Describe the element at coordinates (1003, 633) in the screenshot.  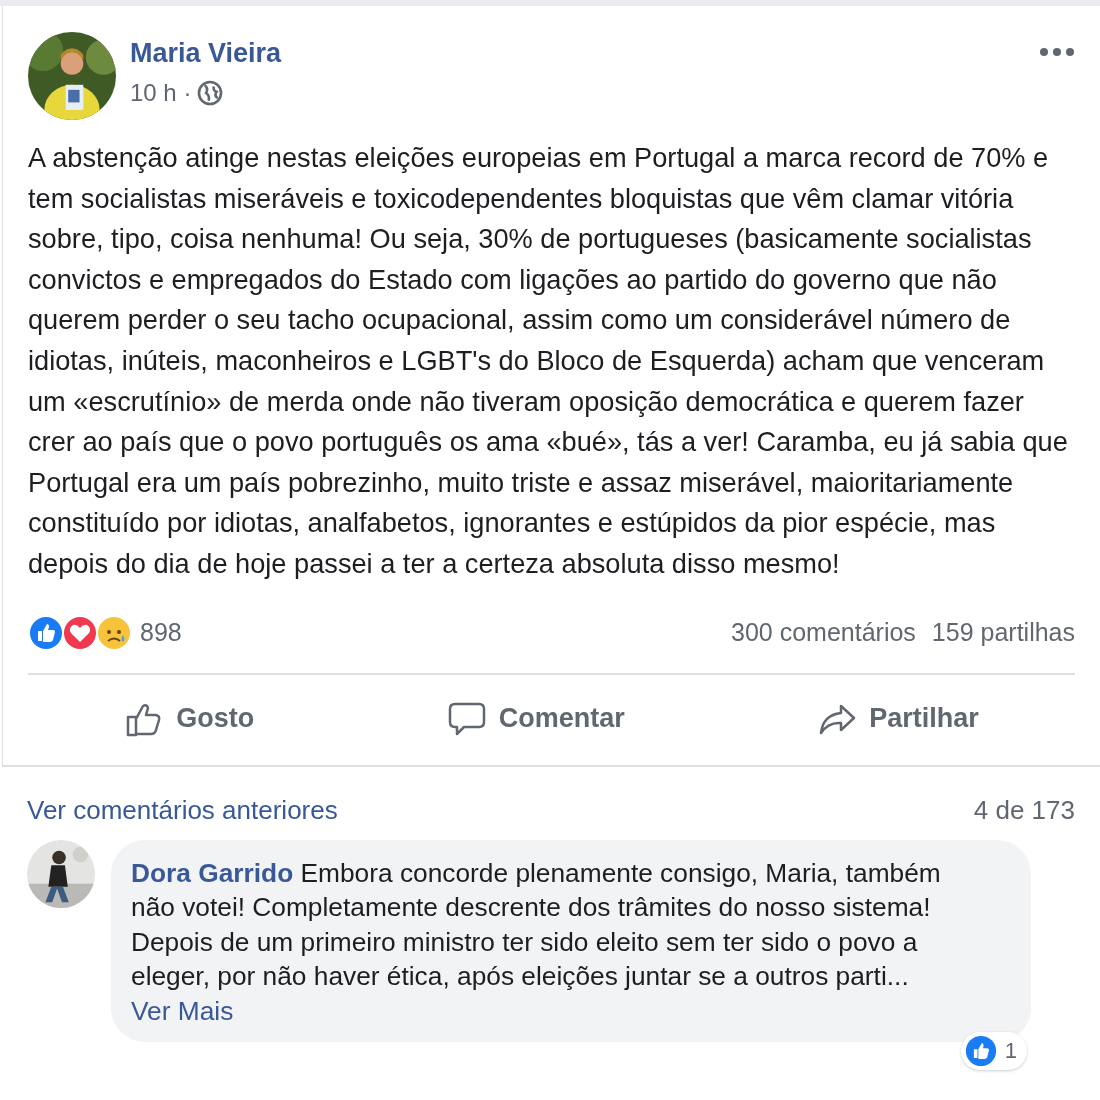
I see `shares-count-link: 159 partilhas` at that location.